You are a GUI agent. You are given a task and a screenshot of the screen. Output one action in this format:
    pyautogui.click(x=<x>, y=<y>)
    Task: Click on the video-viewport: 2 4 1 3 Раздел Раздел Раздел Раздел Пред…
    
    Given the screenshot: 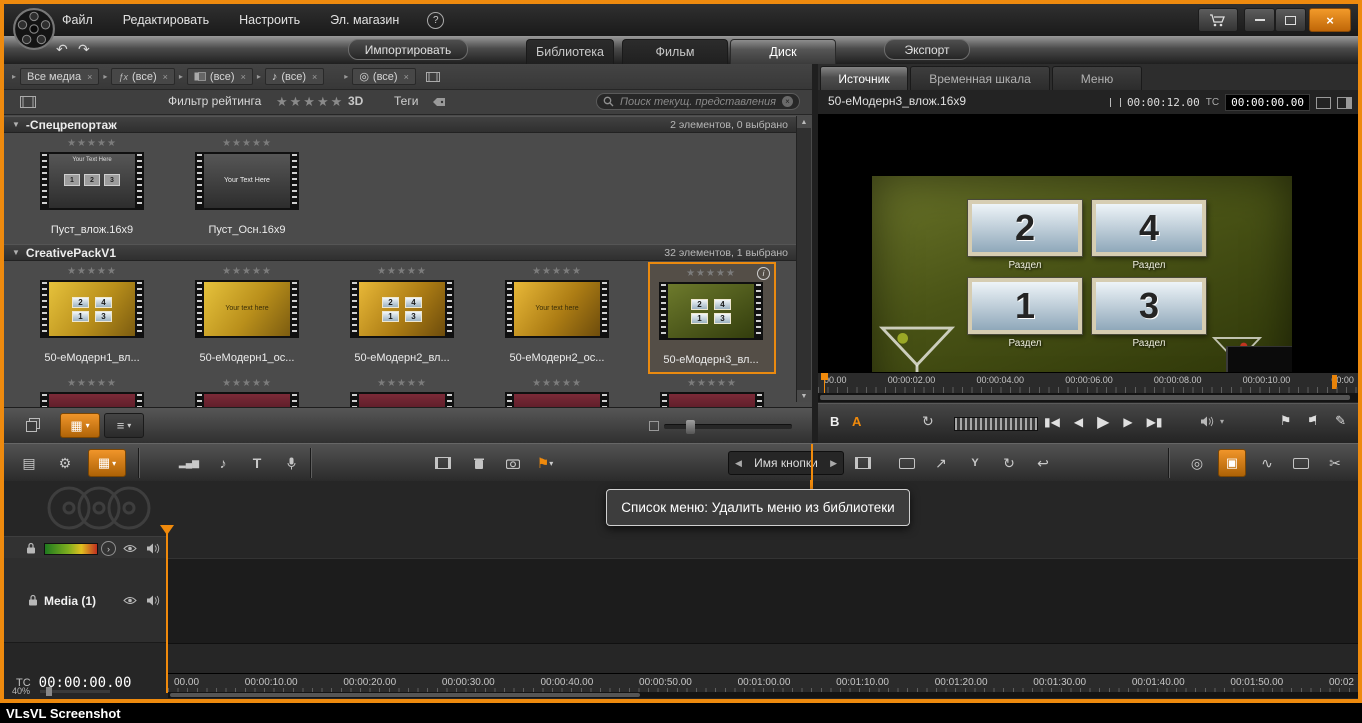 What is the action you would take?
    pyautogui.click(x=1088, y=243)
    